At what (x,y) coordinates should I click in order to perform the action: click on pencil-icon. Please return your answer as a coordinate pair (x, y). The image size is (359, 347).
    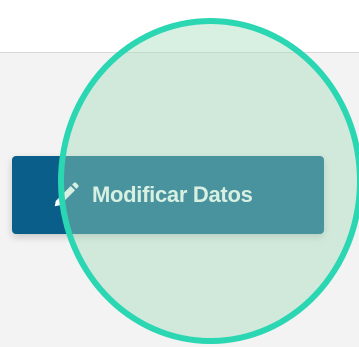
    Looking at the image, I should click on (66, 195).